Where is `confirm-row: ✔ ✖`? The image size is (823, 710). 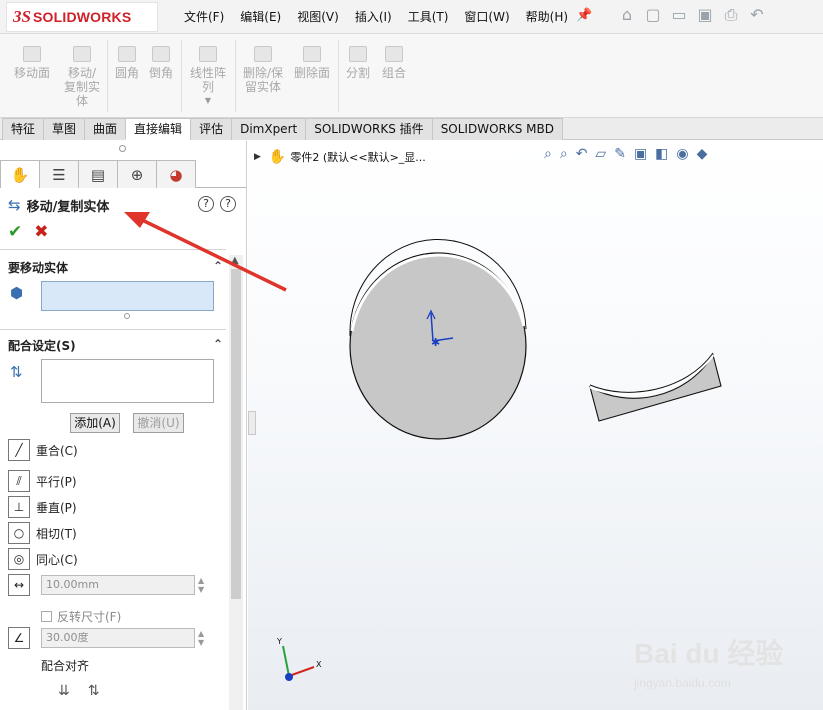
confirm-row: ✔ ✖ is located at coordinates (28, 232).